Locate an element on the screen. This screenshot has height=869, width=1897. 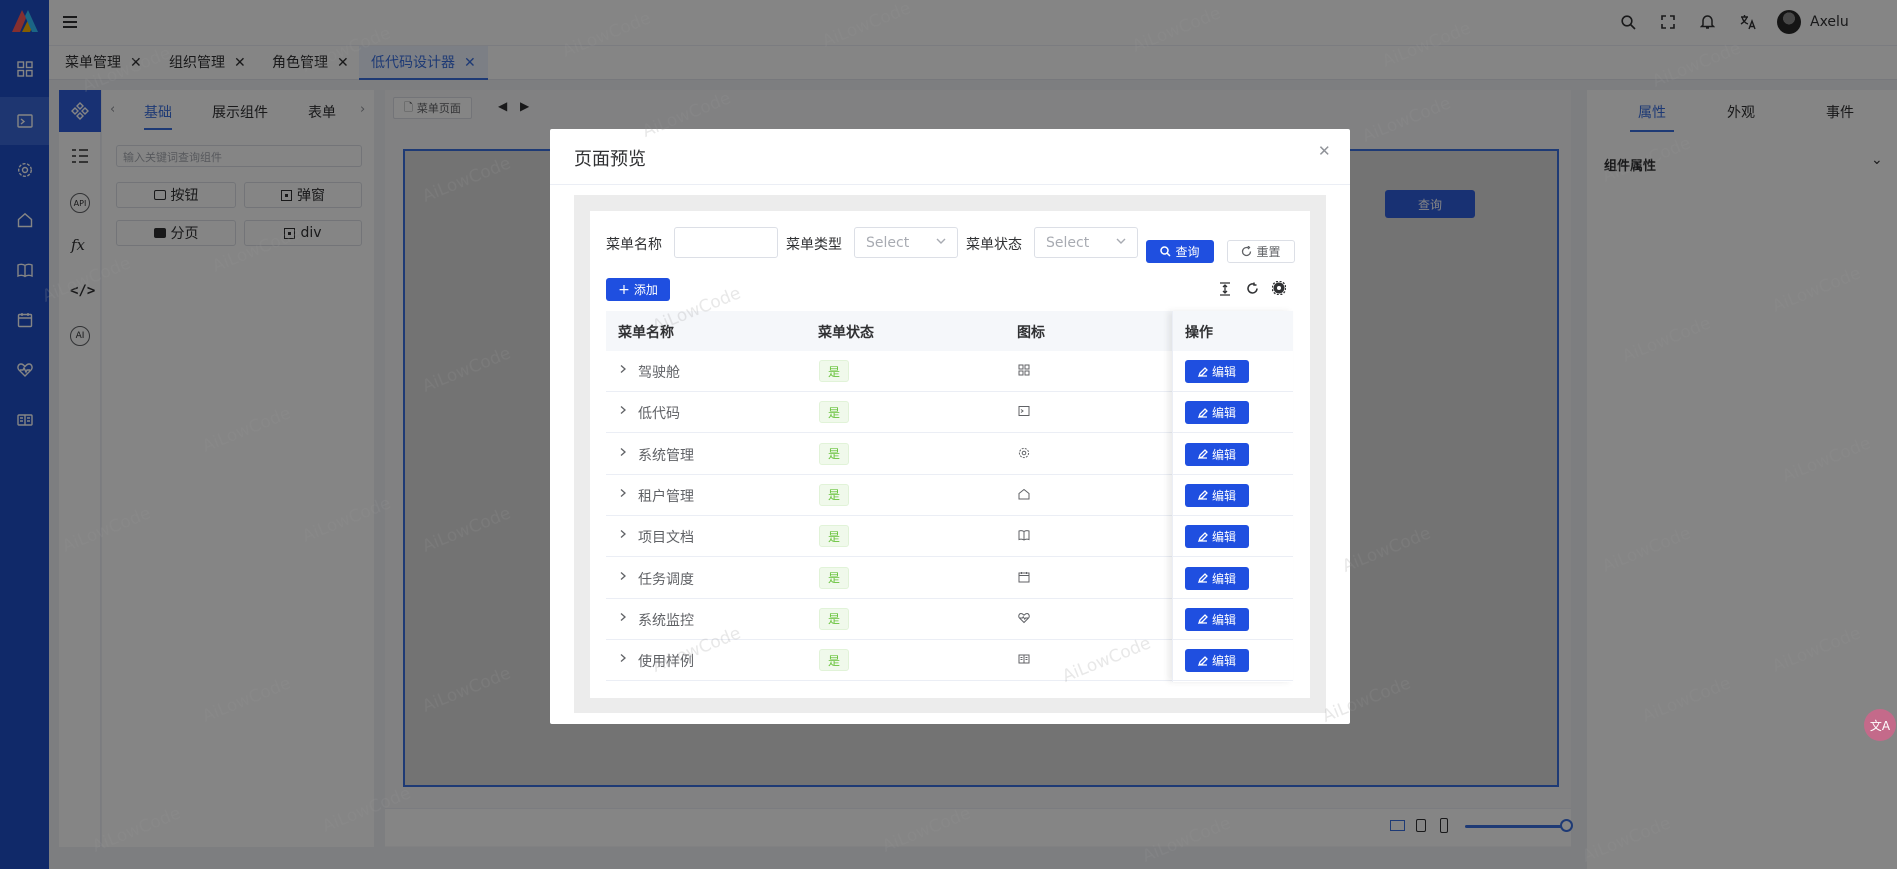
filter-name-input is located at coordinates (726, 242).